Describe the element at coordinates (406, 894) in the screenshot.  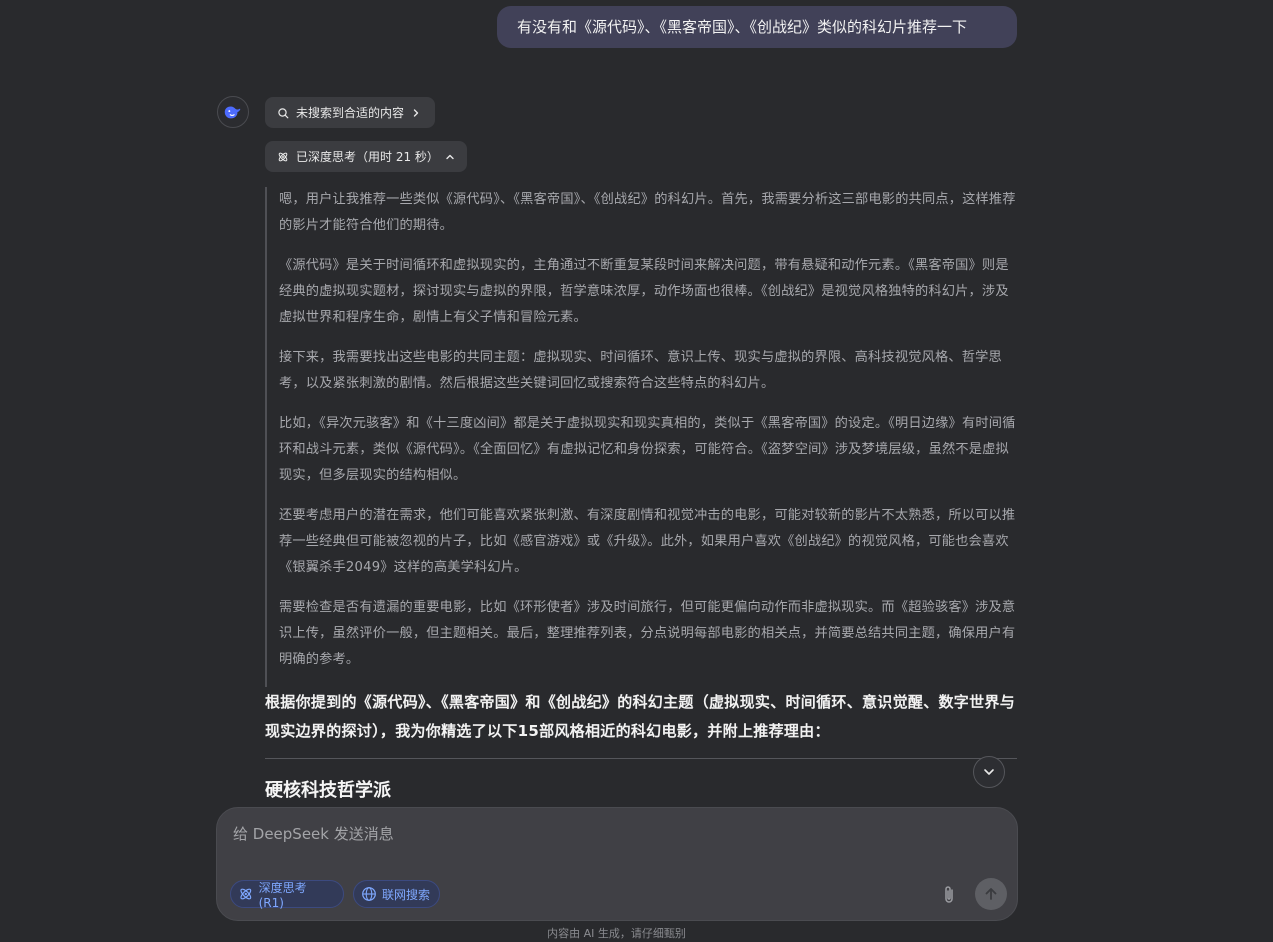
I see `web-search-label: 联网搜索` at that location.